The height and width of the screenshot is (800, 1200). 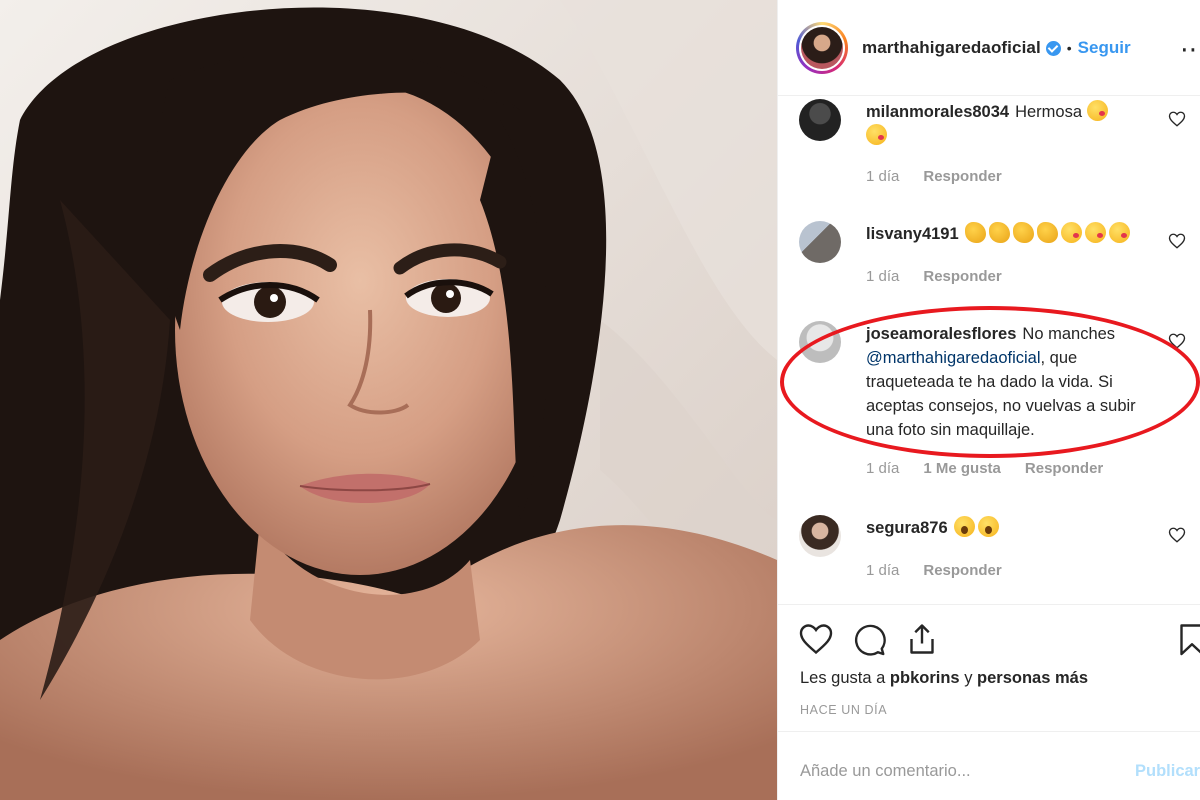 I want to click on author-username: marthahigaredaoficial, so click(x=951, y=48).